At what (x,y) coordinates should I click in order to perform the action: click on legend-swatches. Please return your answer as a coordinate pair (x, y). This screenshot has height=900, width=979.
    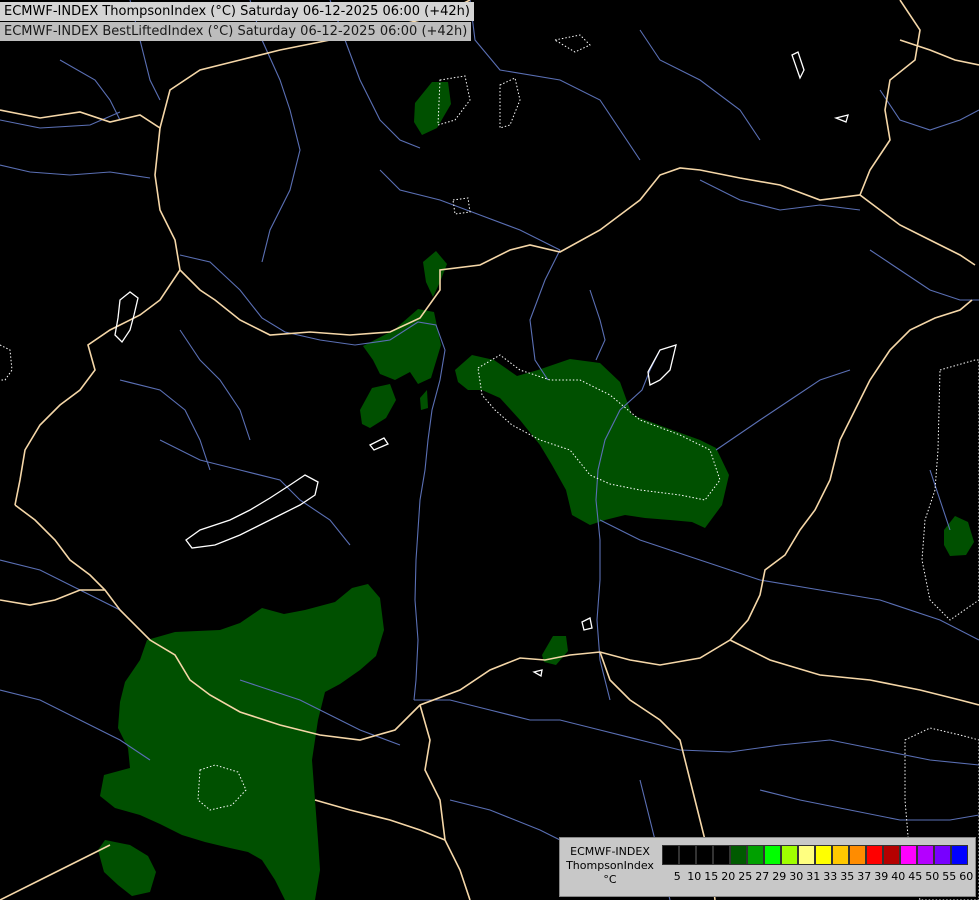
    Looking at the image, I should click on (815, 855).